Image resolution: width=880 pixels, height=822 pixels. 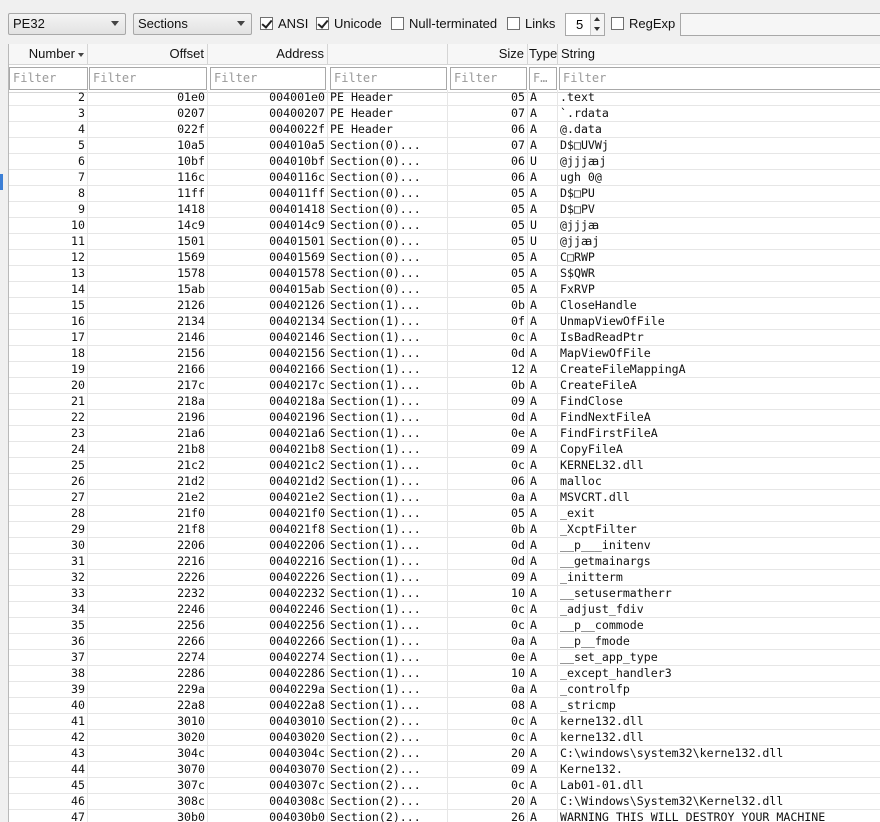 What do you see at coordinates (531, 23) in the screenshot?
I see `links-toggle: Links` at bounding box center [531, 23].